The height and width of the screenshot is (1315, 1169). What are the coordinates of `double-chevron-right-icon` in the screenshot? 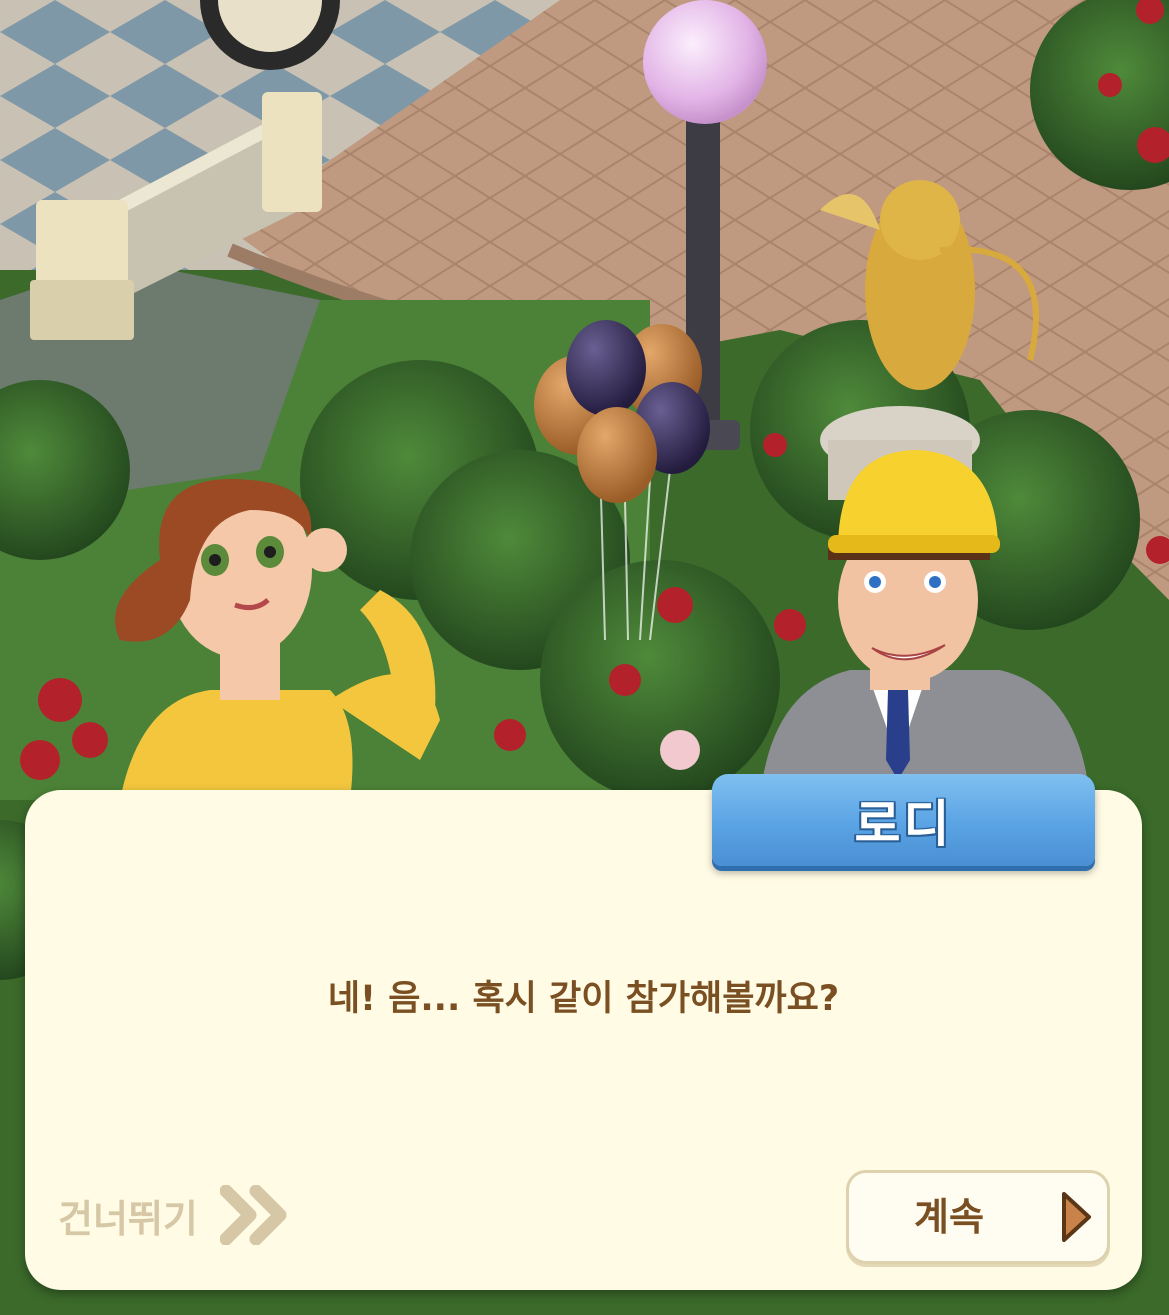 It's located at (253, 1215).